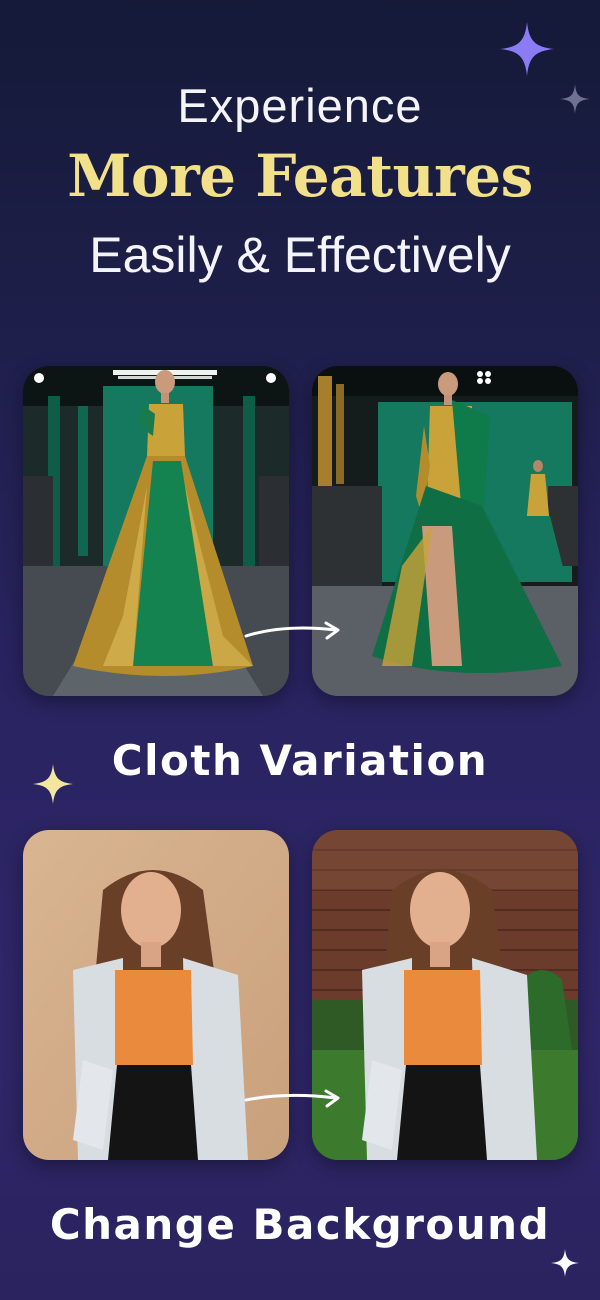 This screenshot has height=1300, width=600. I want to click on cloth-after-image, so click(445, 531).